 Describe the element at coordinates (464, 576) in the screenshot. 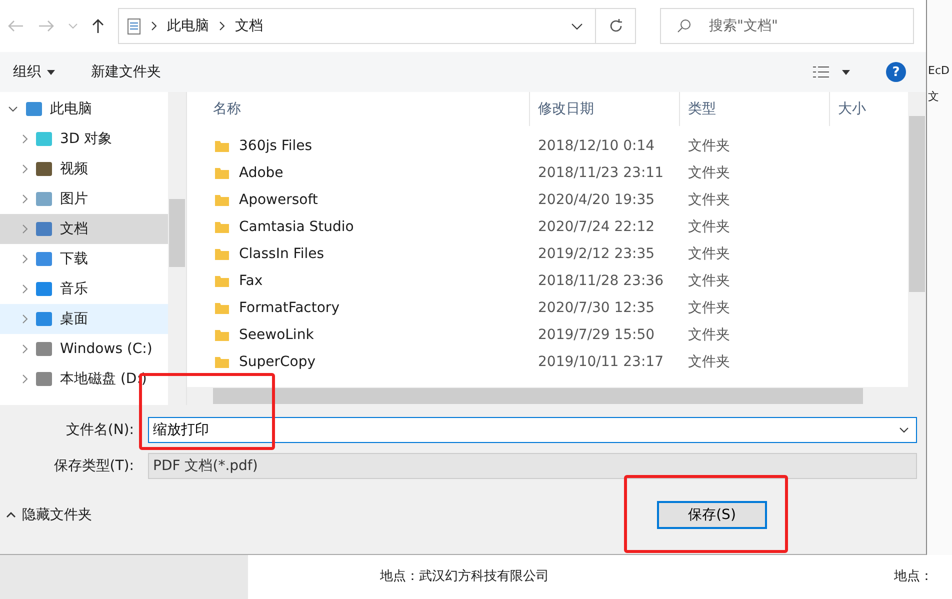

I see `document-text: 地点：武汉幻方科技有限公司` at that location.